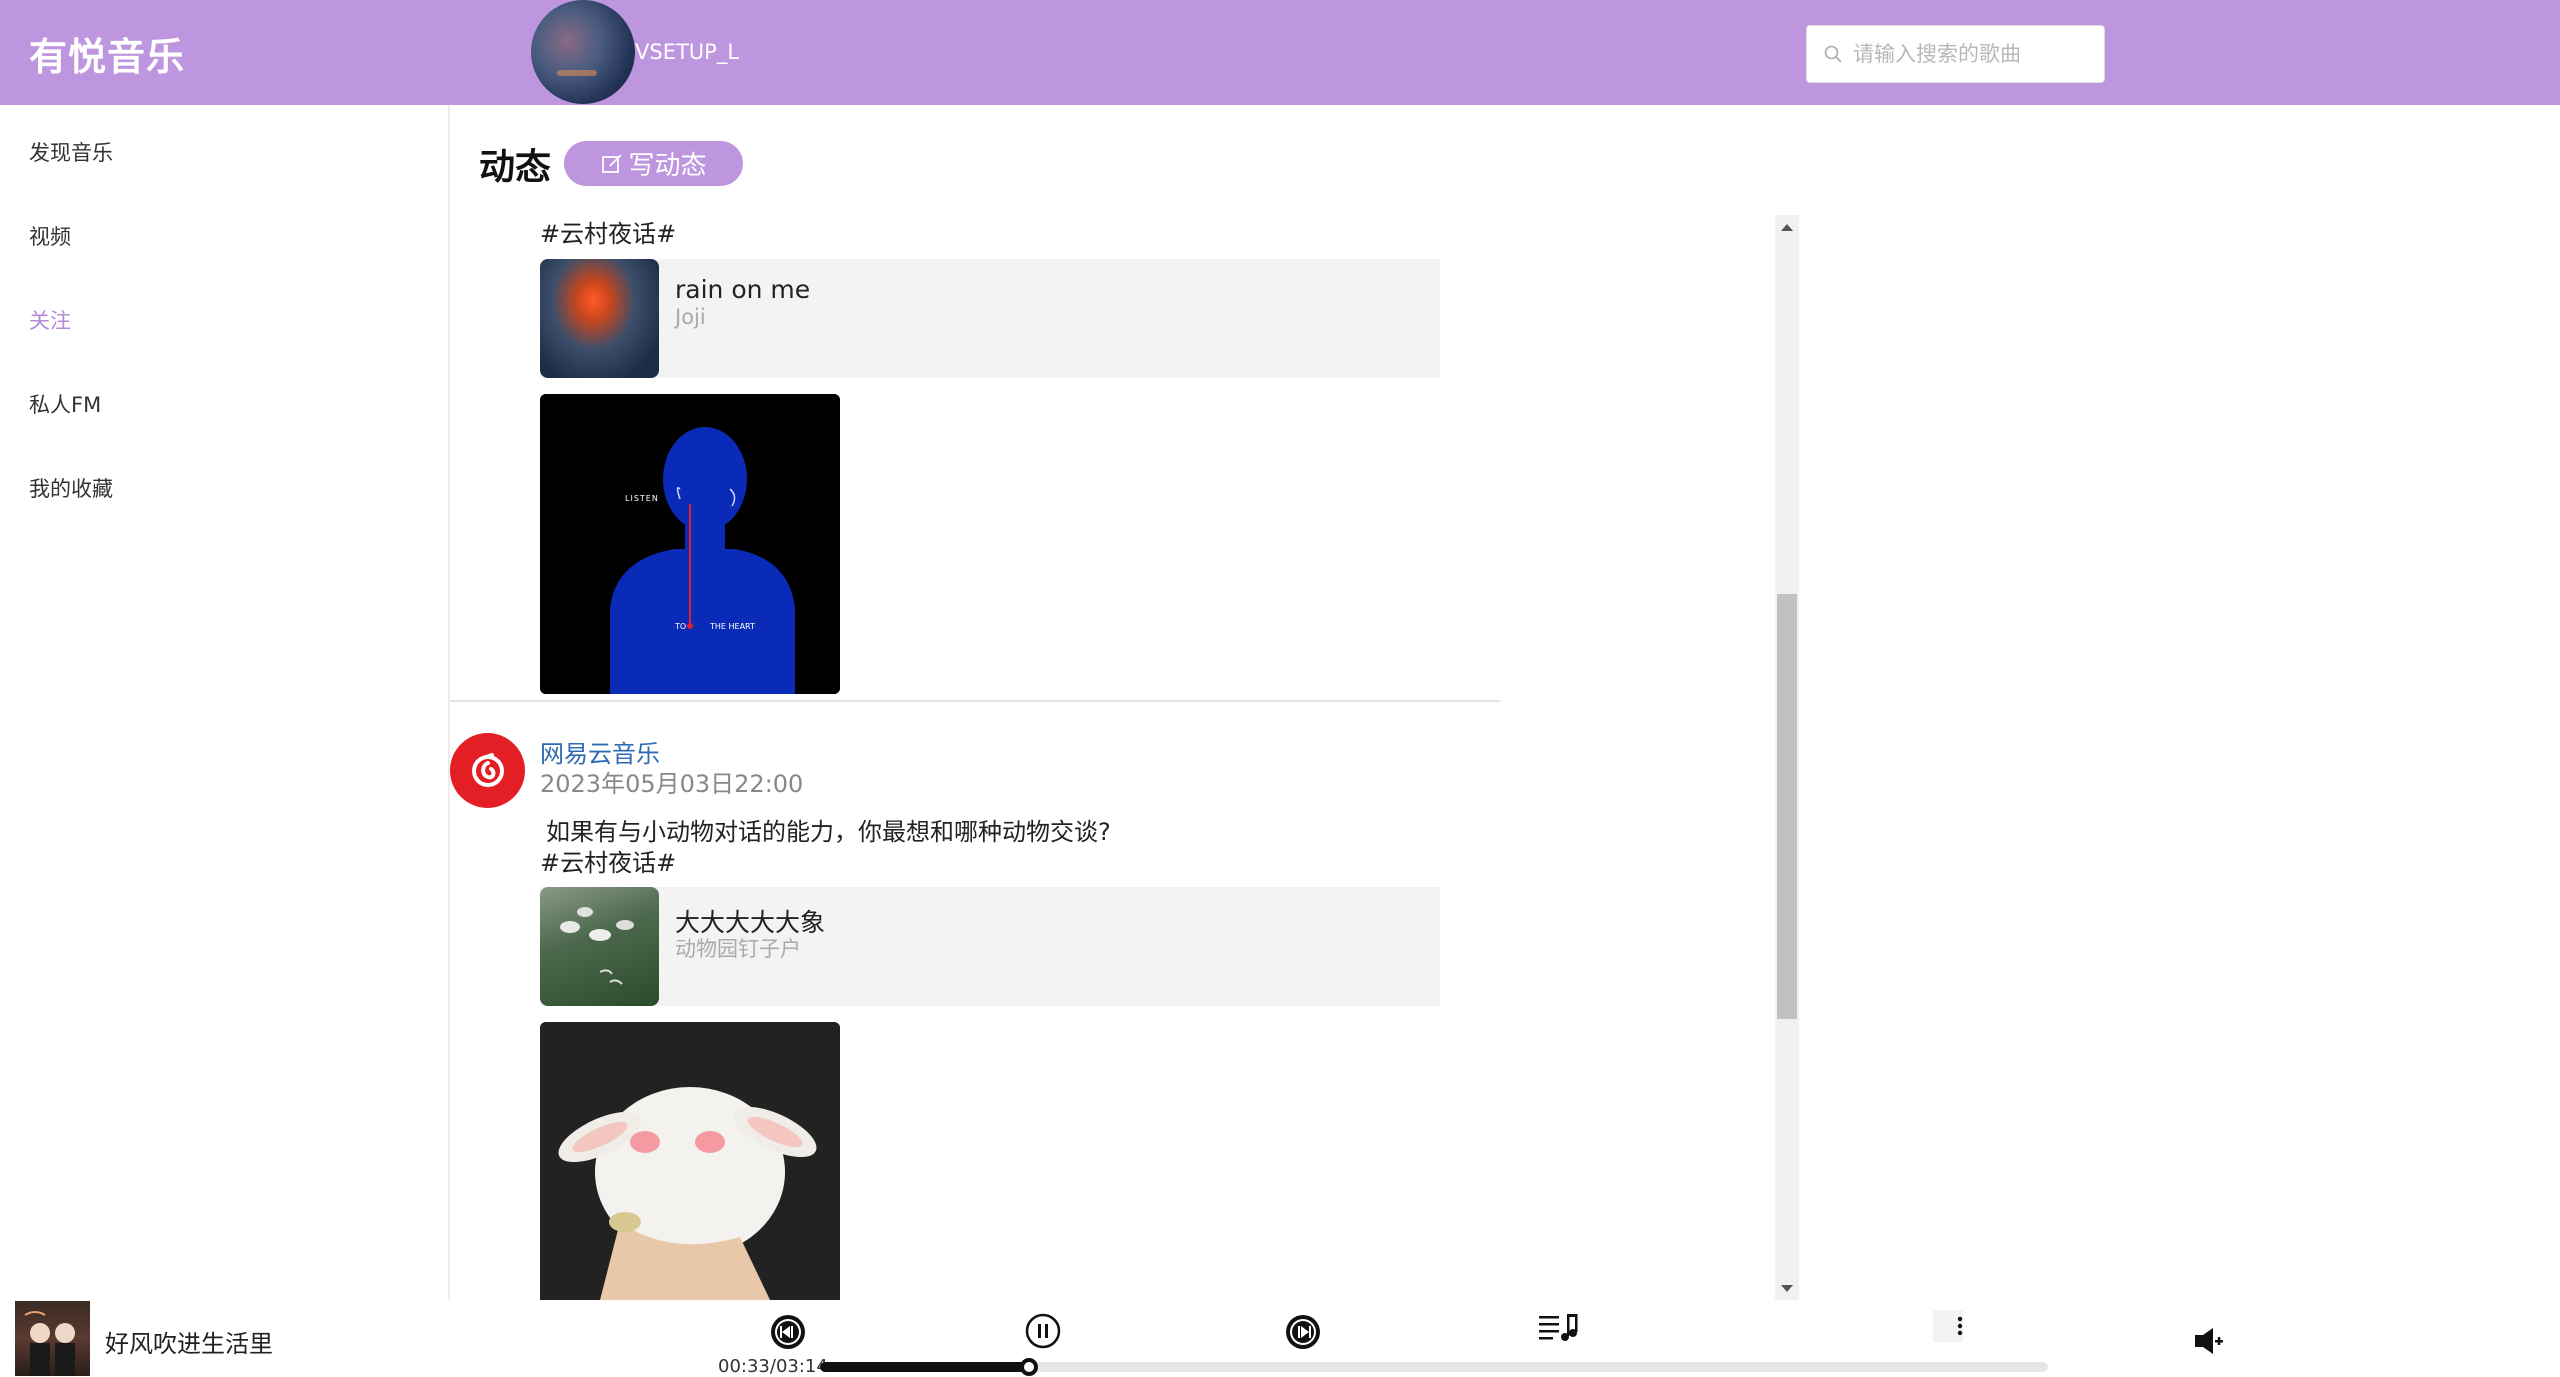 Image resolution: width=2560 pixels, height=1377 pixels. I want to click on playlist-icon, so click(1559, 1329).